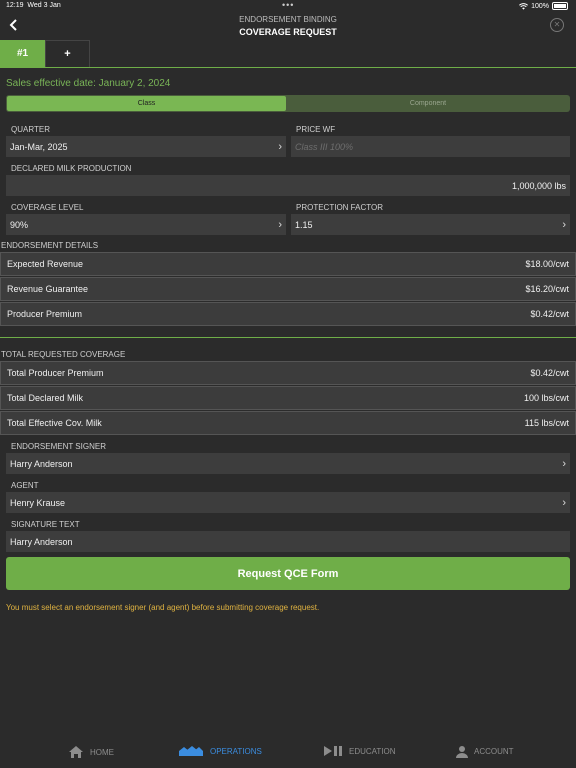  Describe the element at coordinates (76, 752) in the screenshot. I see `home-icon` at that location.